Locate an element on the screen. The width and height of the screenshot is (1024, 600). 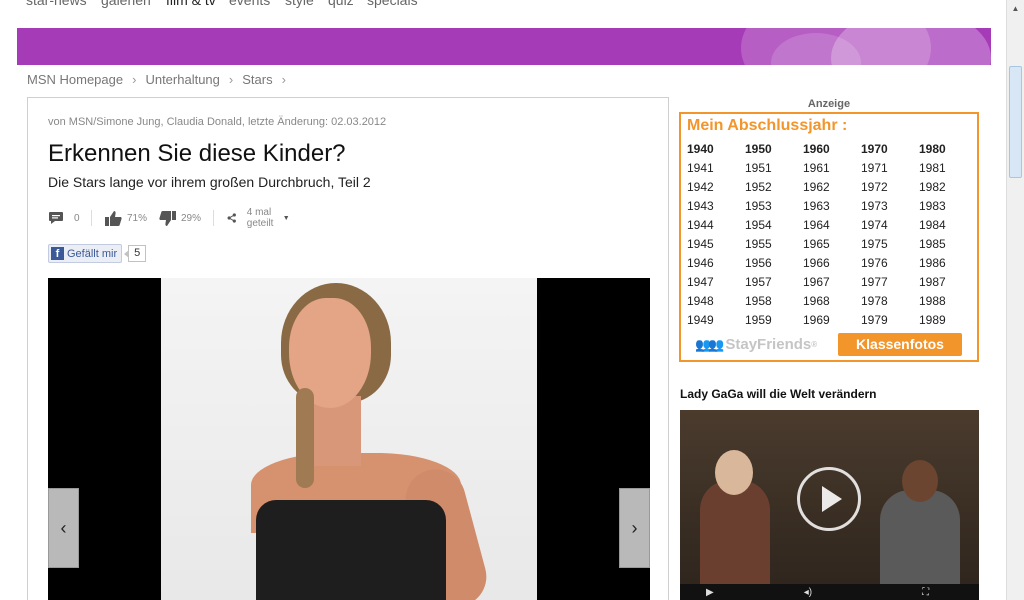
year-link: 1950 is located at coordinates (774, 149).